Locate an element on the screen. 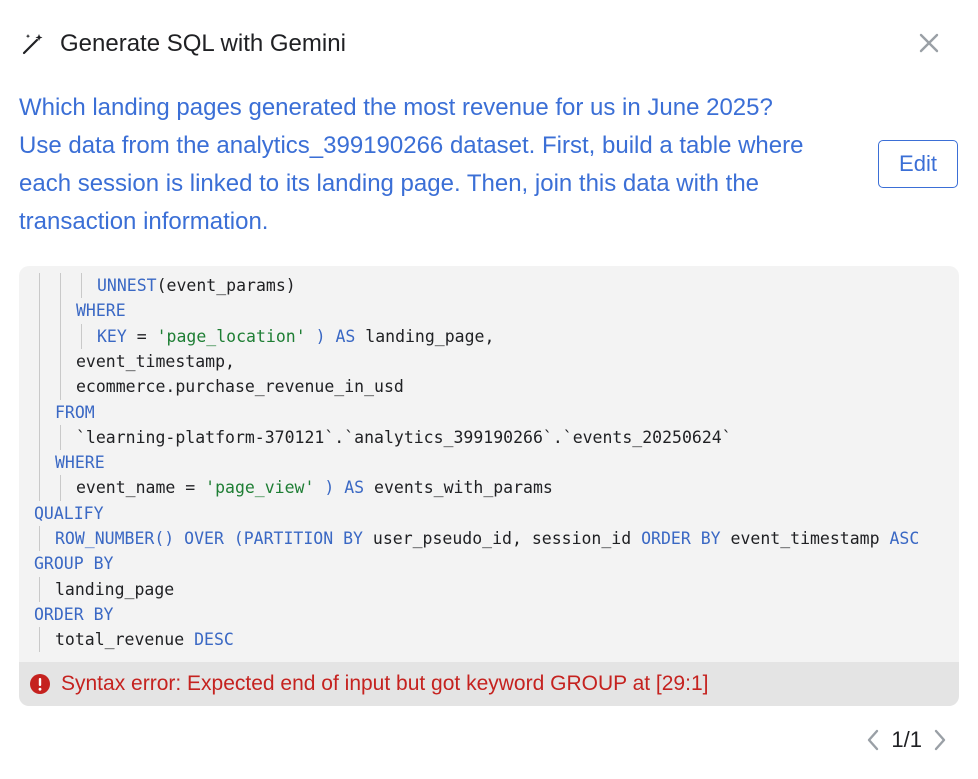 This screenshot has height=779, width=978. code-token: ecommerce.purchase_revenue_in_usd is located at coordinates (240, 387).